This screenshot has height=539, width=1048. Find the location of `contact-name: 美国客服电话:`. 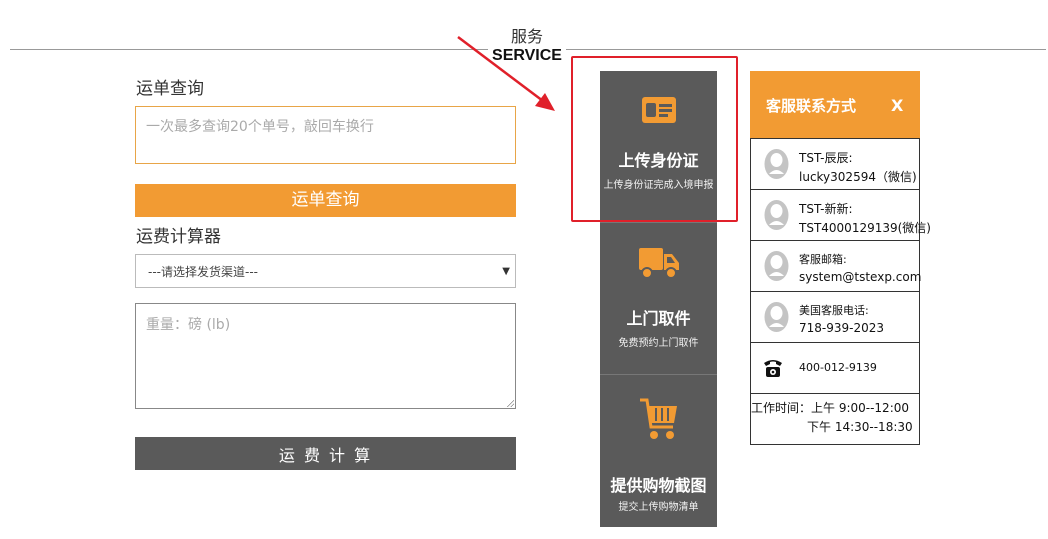

contact-name: 美国客服电话: is located at coordinates (834, 310).